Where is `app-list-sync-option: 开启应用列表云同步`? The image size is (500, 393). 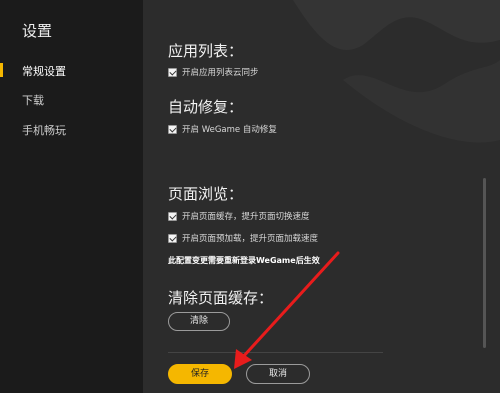
app-list-sync-option: 开启应用列表云同步 is located at coordinates (213, 72).